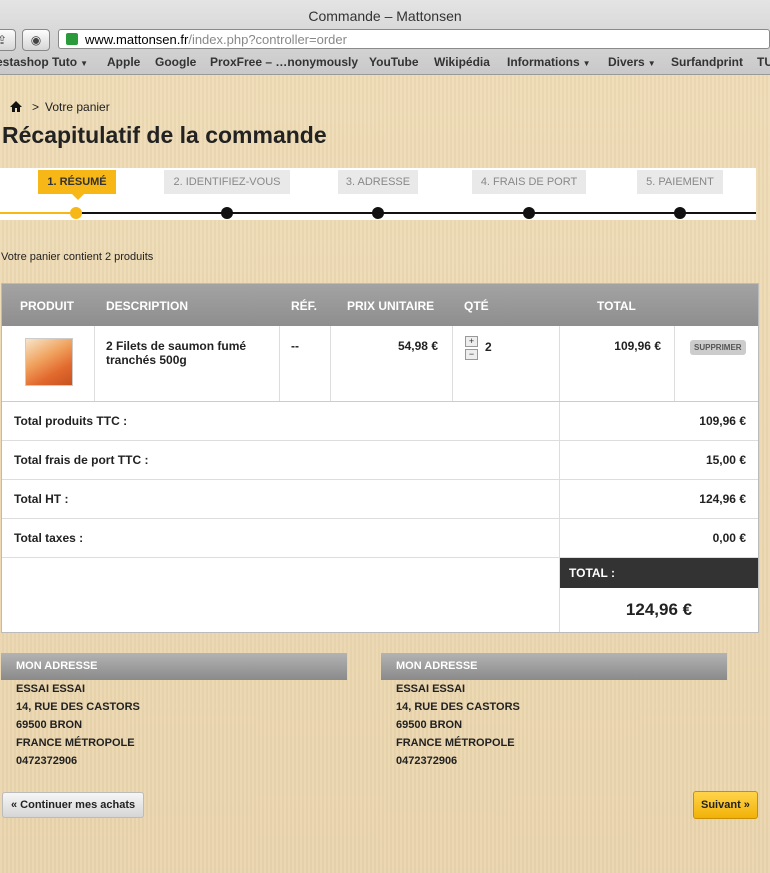 The image size is (770, 873). Describe the element at coordinates (227, 182) in the screenshot. I see `step-identify: 2. IDENTIFIEZ-VOUS` at that location.